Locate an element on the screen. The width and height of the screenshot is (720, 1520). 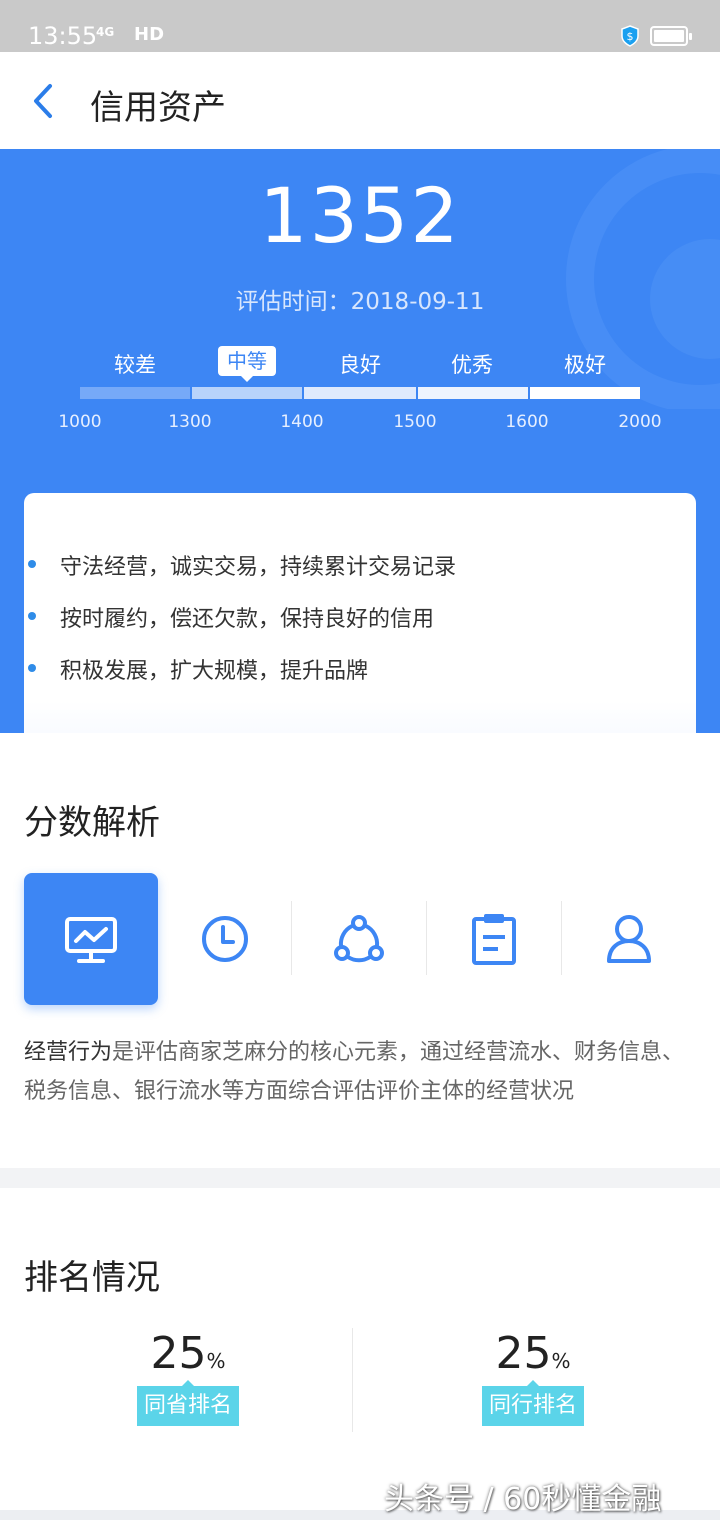
tip-text: 积极发展，扩大规模，提升品牌 is located at coordinates (214, 671).